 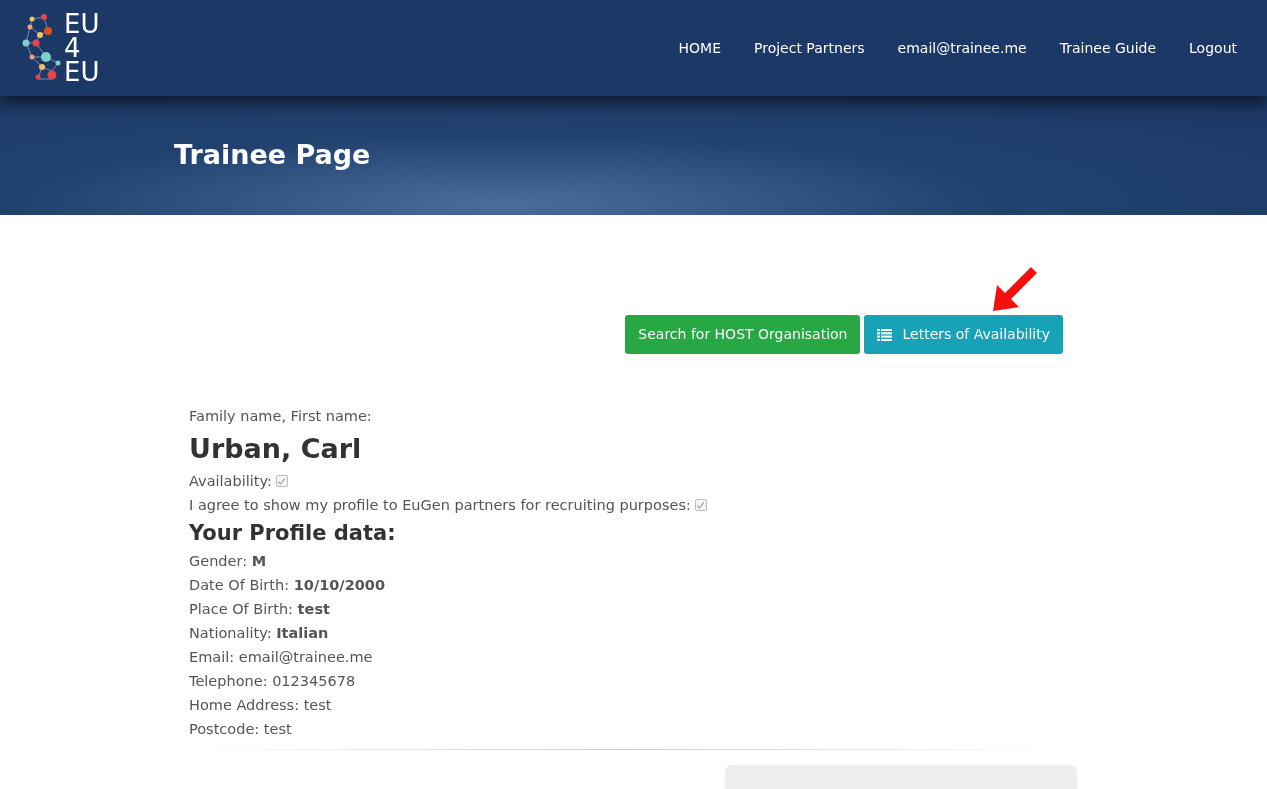 What do you see at coordinates (281, 657) in the screenshot?
I see `profile-field: Email: email@trainee.me` at bounding box center [281, 657].